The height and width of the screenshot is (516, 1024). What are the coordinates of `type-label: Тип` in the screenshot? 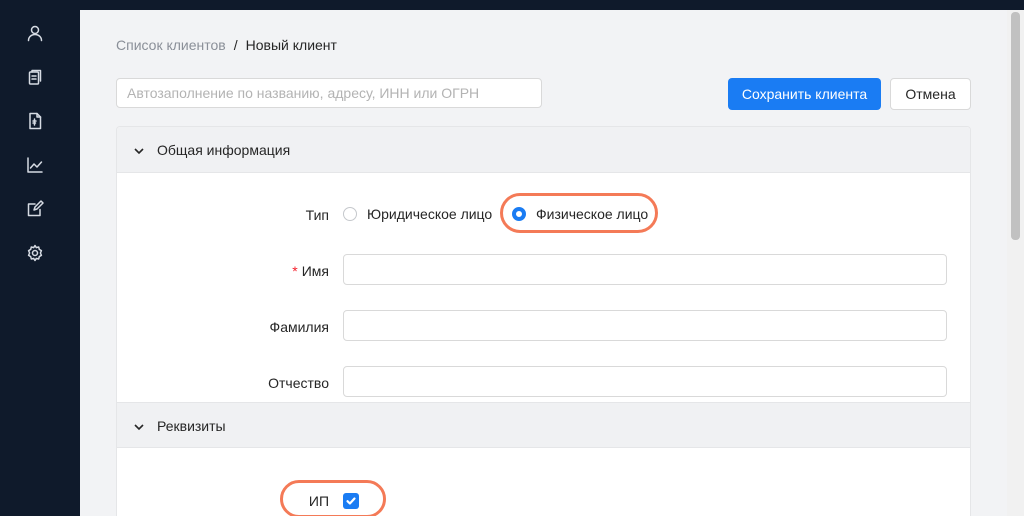 It's located at (317, 215).